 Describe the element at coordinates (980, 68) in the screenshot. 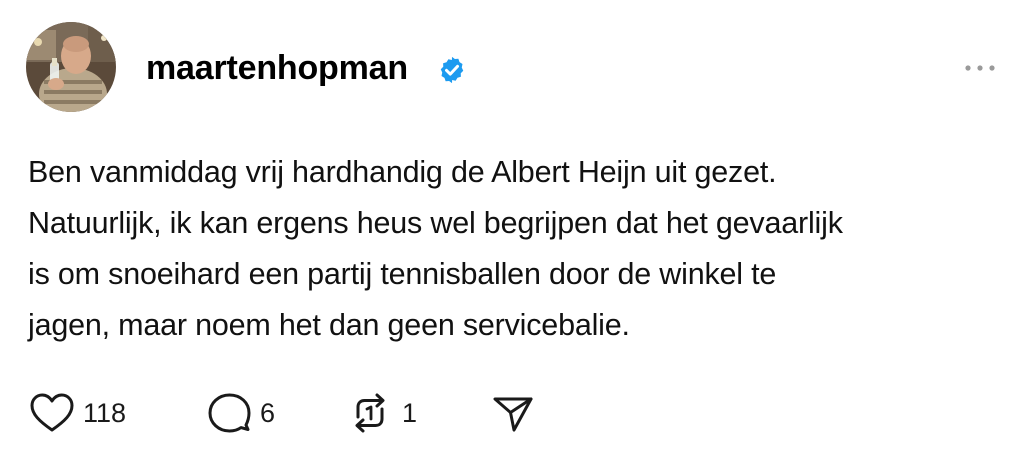

I see `more-options-icon` at that location.